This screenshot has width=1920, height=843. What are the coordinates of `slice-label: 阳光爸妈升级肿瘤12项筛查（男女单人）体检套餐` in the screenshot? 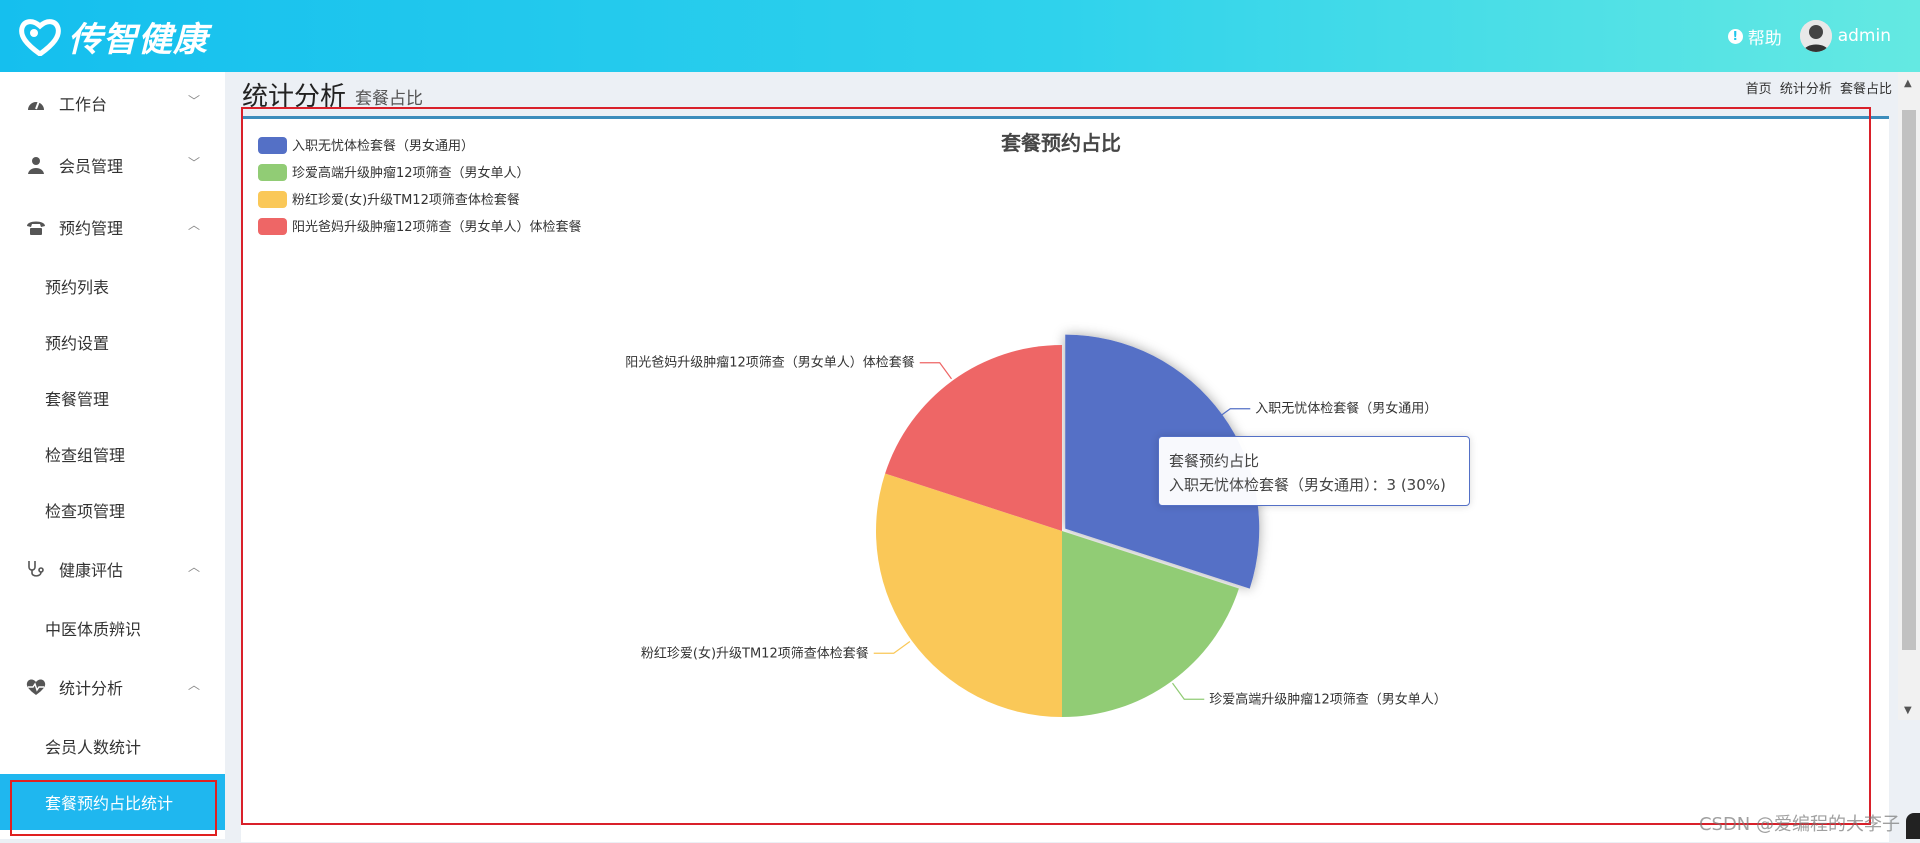 It's located at (770, 363).